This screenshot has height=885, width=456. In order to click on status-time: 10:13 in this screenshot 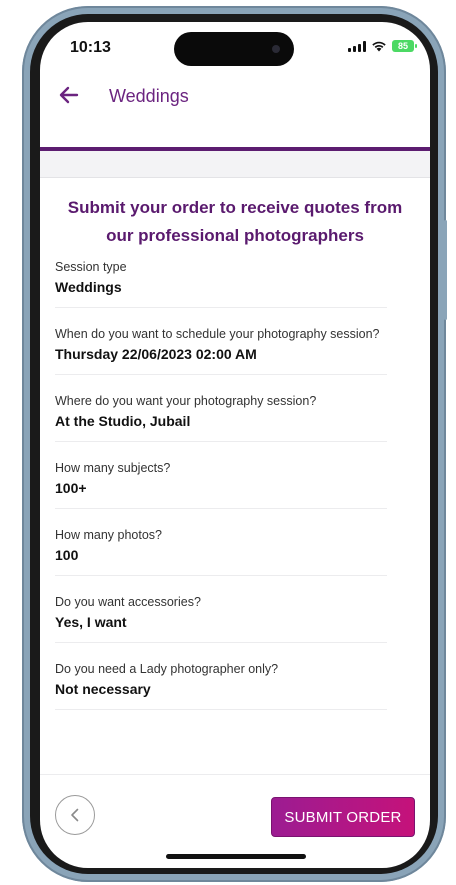, I will do `click(90, 47)`.